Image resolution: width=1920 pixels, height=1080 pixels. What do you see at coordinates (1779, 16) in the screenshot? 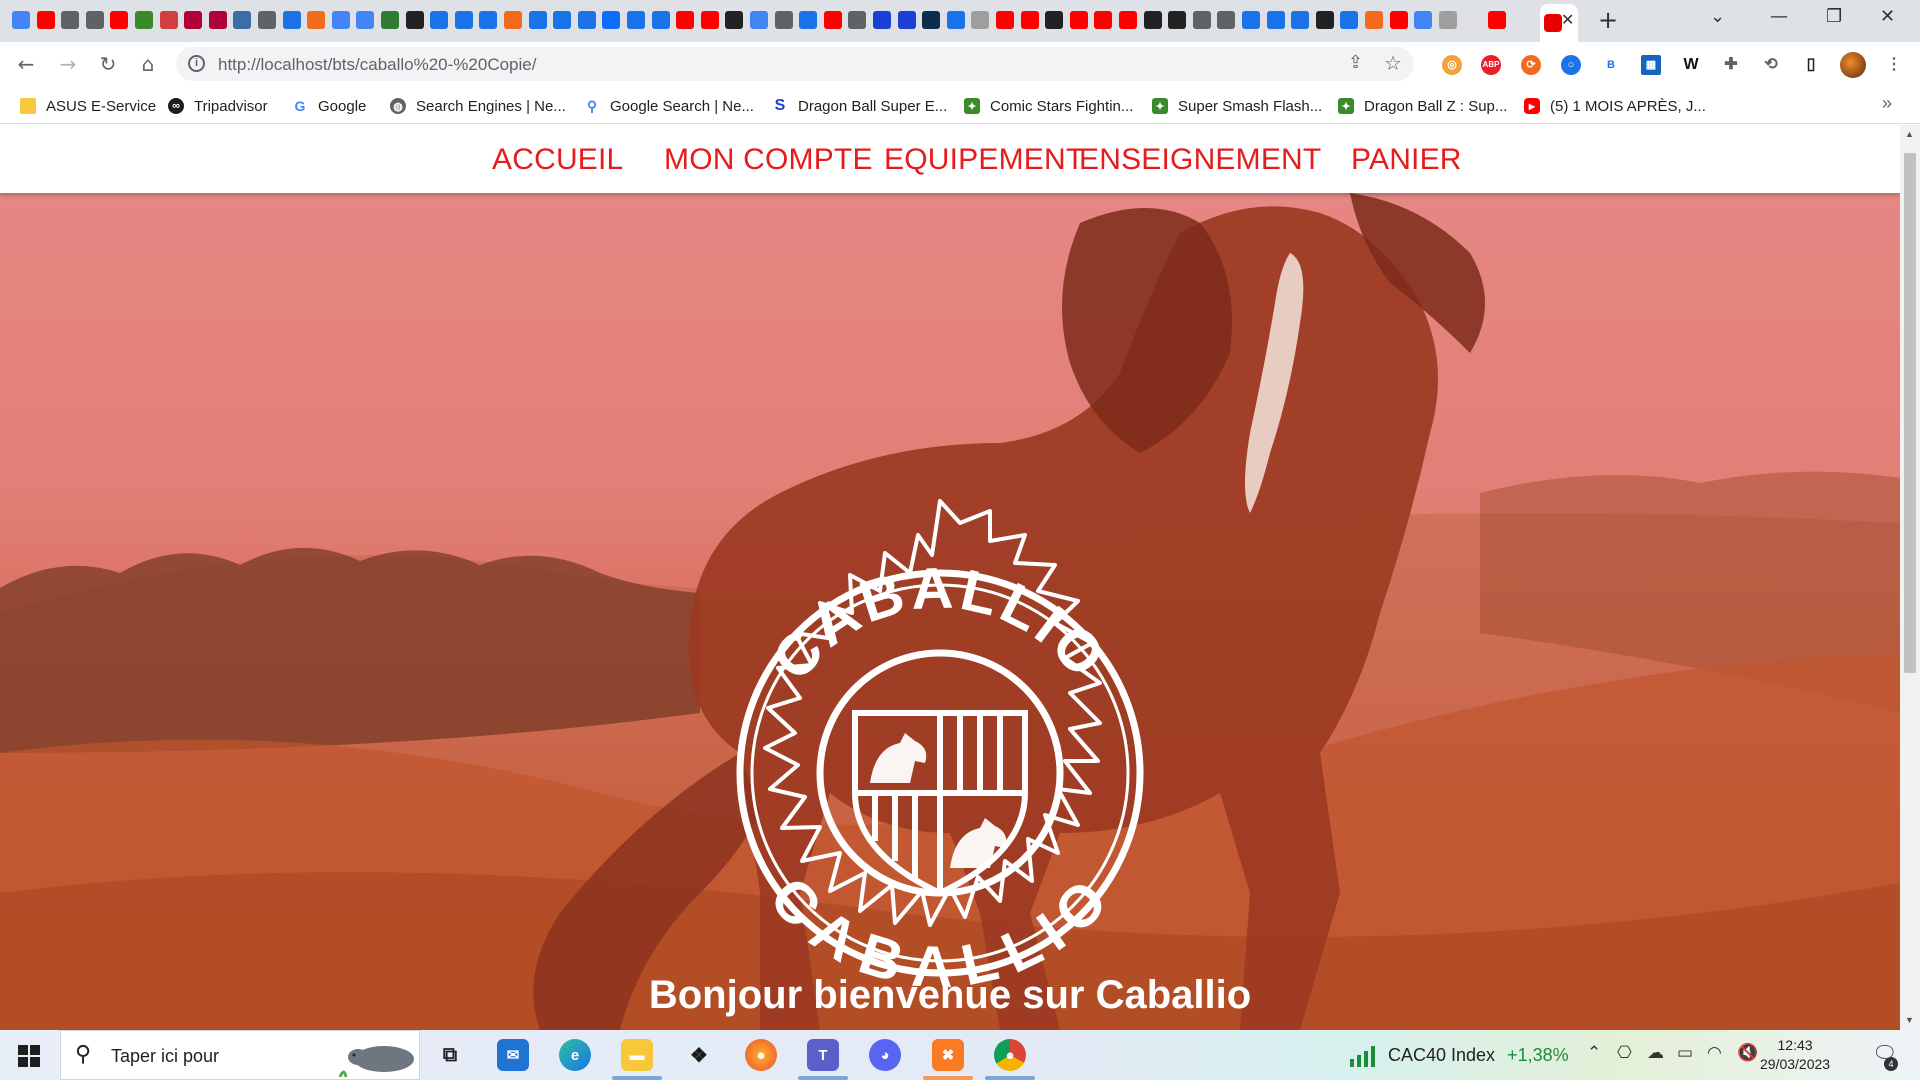
I see `minimize-button: —` at bounding box center [1779, 16].